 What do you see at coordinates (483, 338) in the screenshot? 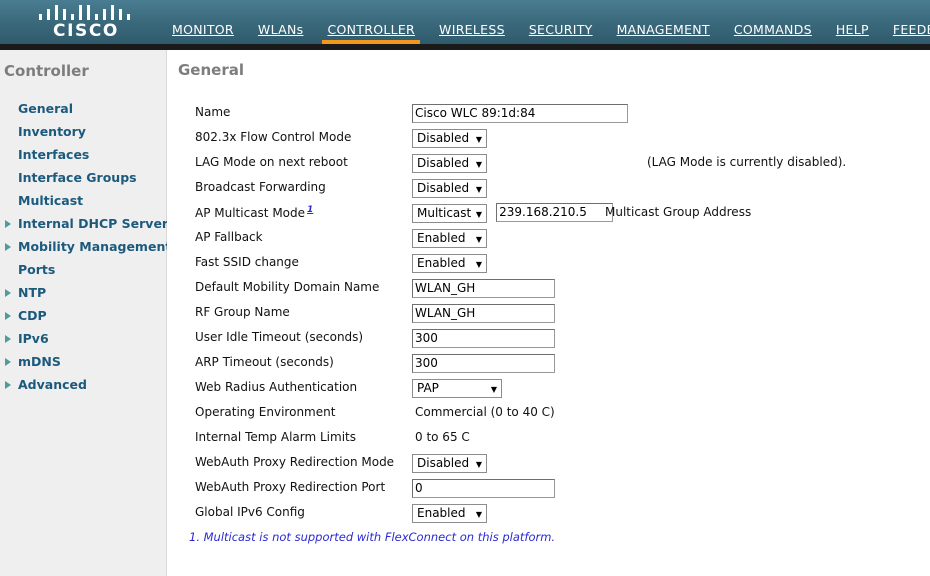
I see `user-idle-timeout-input` at bounding box center [483, 338].